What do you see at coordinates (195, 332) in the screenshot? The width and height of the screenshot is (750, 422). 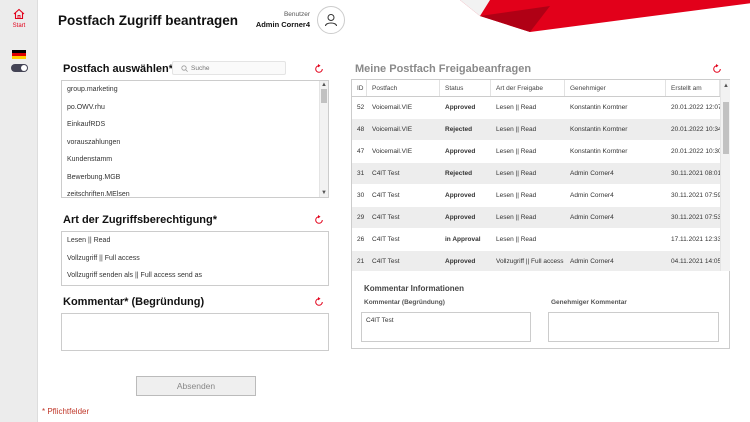 I see `comment-textarea` at bounding box center [195, 332].